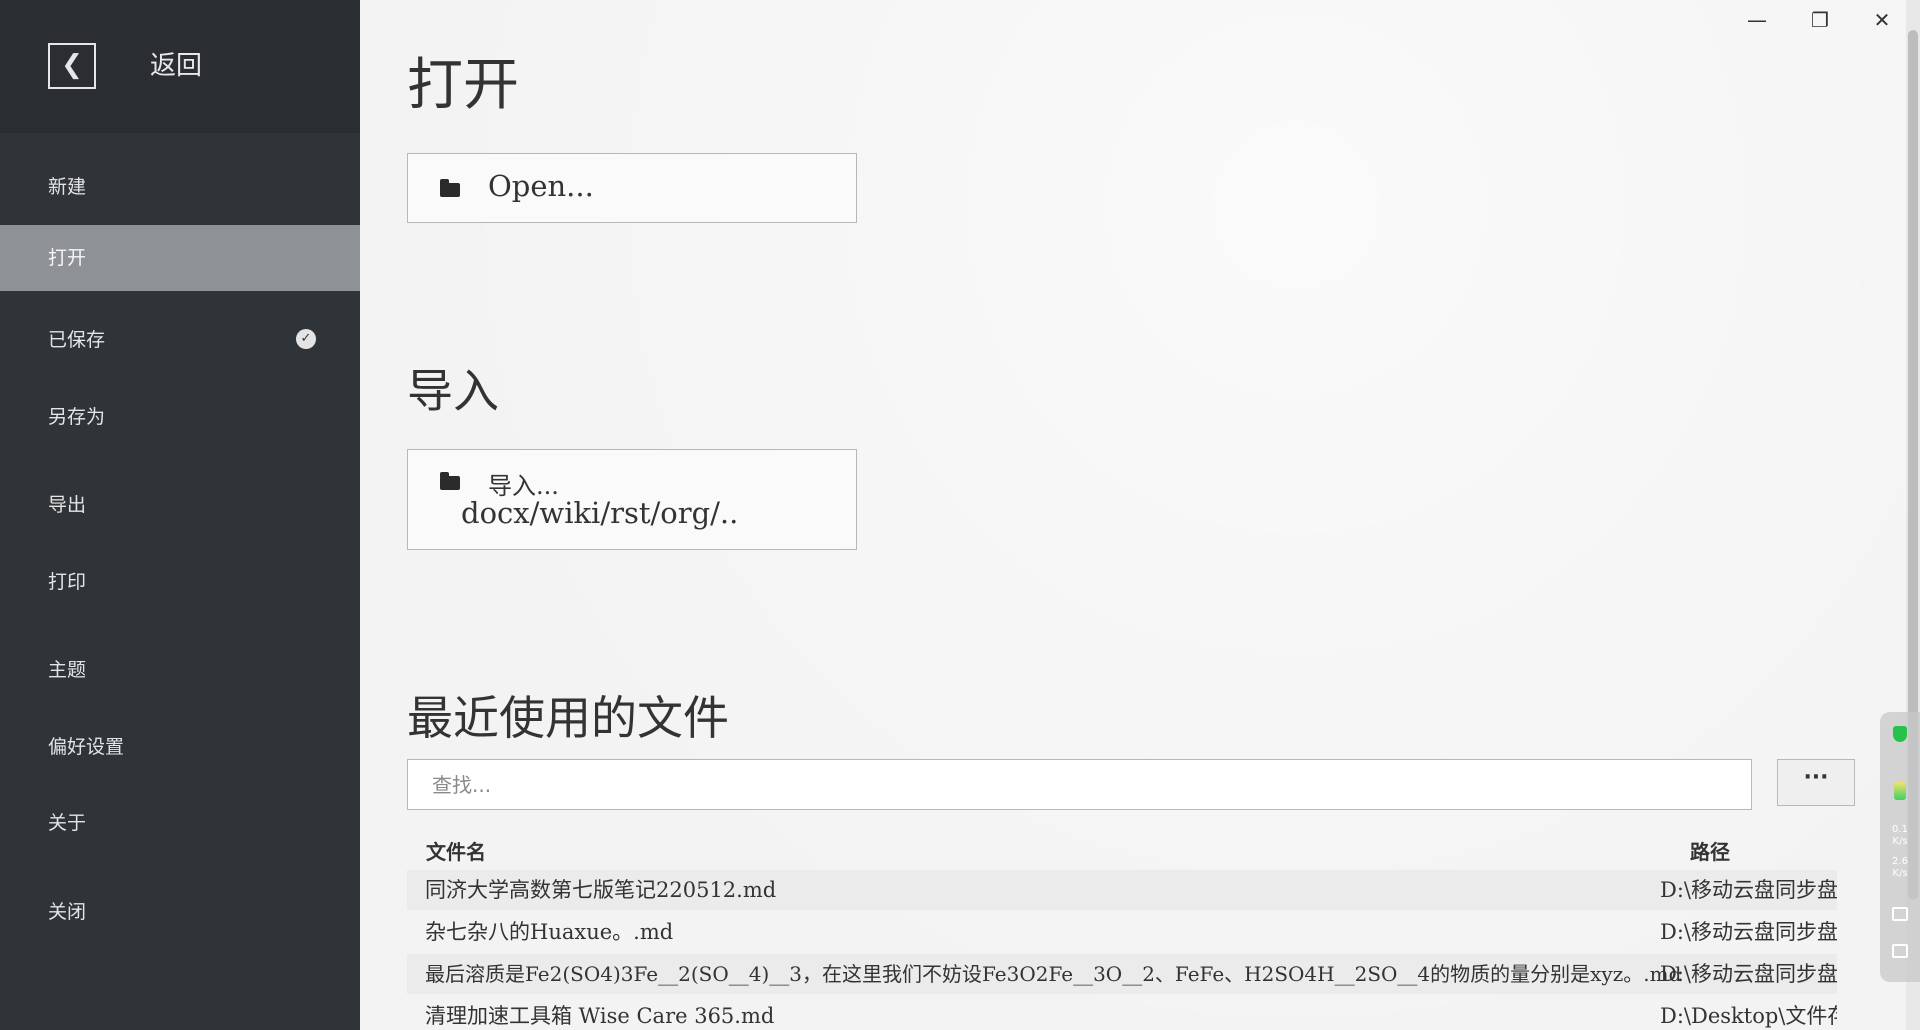 The width and height of the screenshot is (1920, 1030). I want to click on close-button: ✕, so click(1882, 20).